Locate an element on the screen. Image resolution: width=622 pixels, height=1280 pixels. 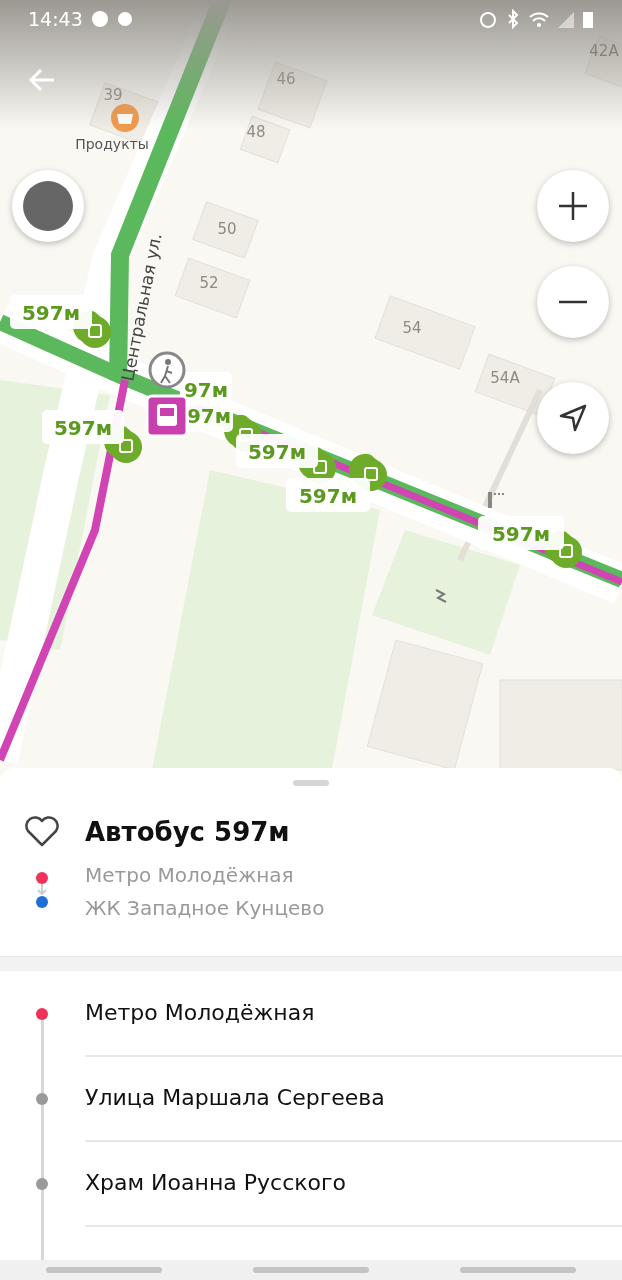
minus-icon is located at coordinates (573, 302).